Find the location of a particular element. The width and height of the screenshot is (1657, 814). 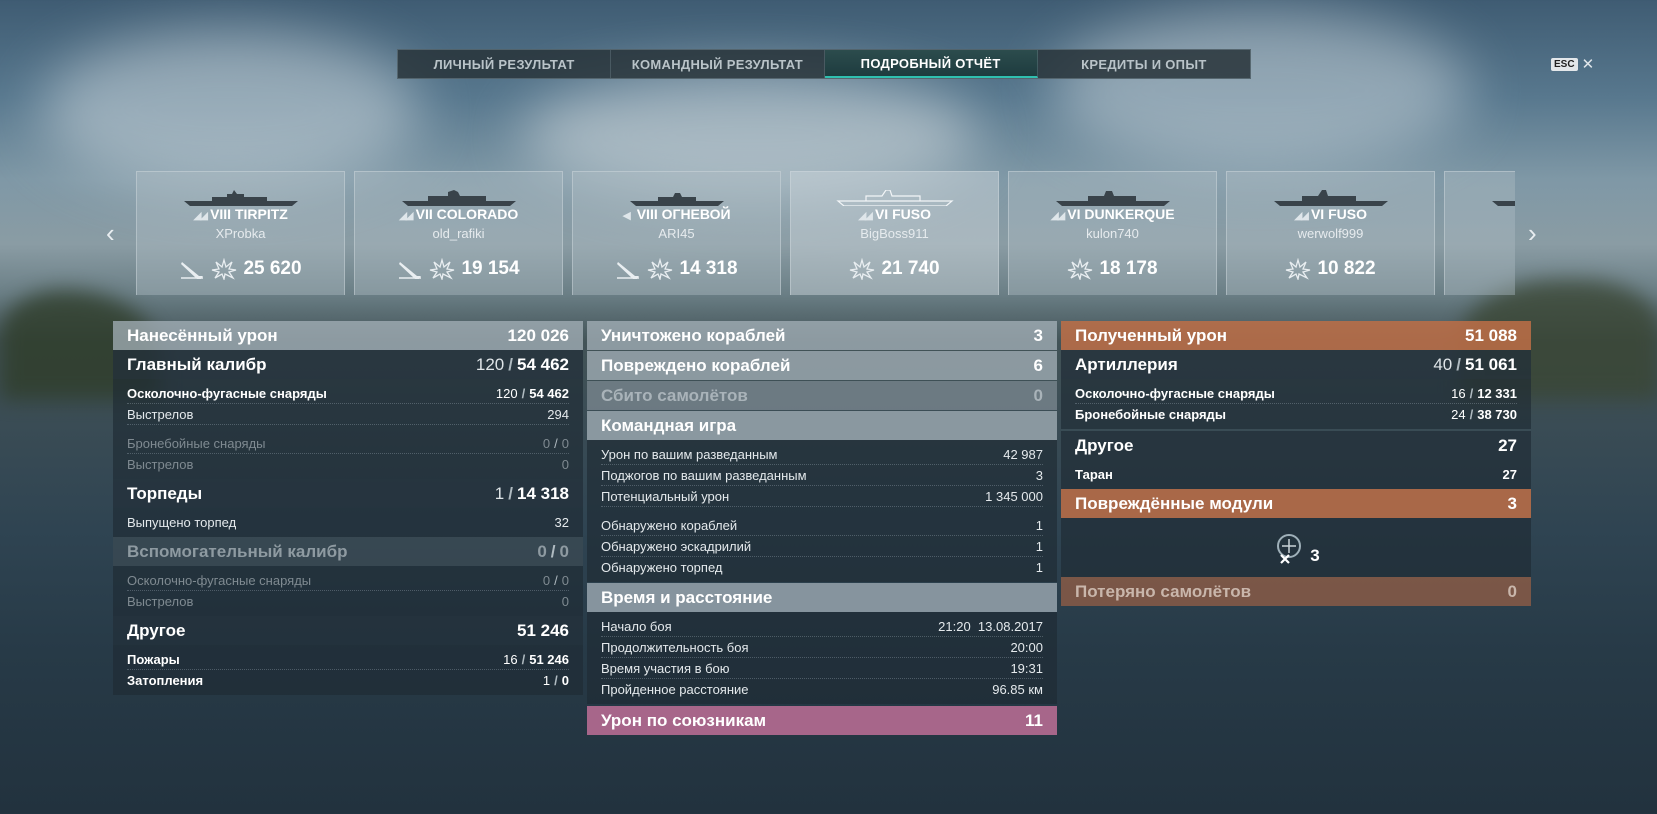

ship-card: ◢◢ VI DUNKERQUE kulon740 18 178 is located at coordinates (1112, 233).